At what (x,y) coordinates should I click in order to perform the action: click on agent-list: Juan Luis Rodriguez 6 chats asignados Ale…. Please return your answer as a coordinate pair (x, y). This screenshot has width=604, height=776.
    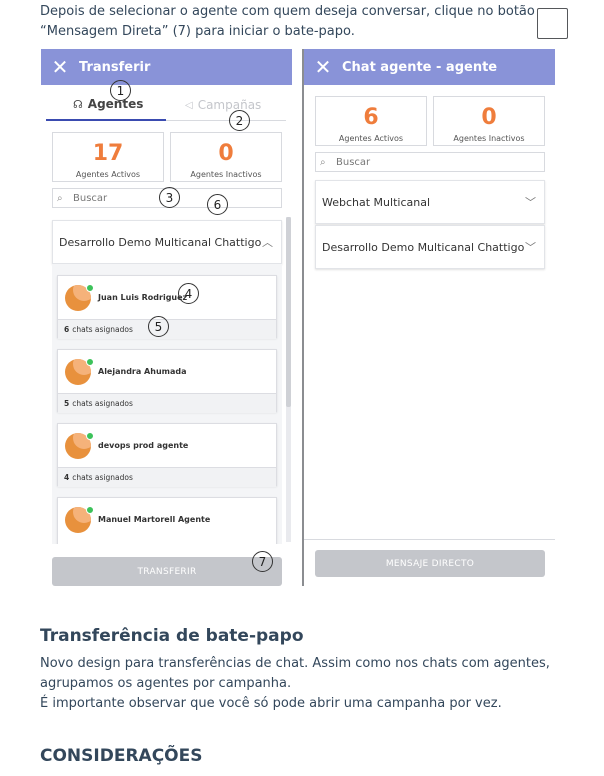
    Looking at the image, I should click on (167, 404).